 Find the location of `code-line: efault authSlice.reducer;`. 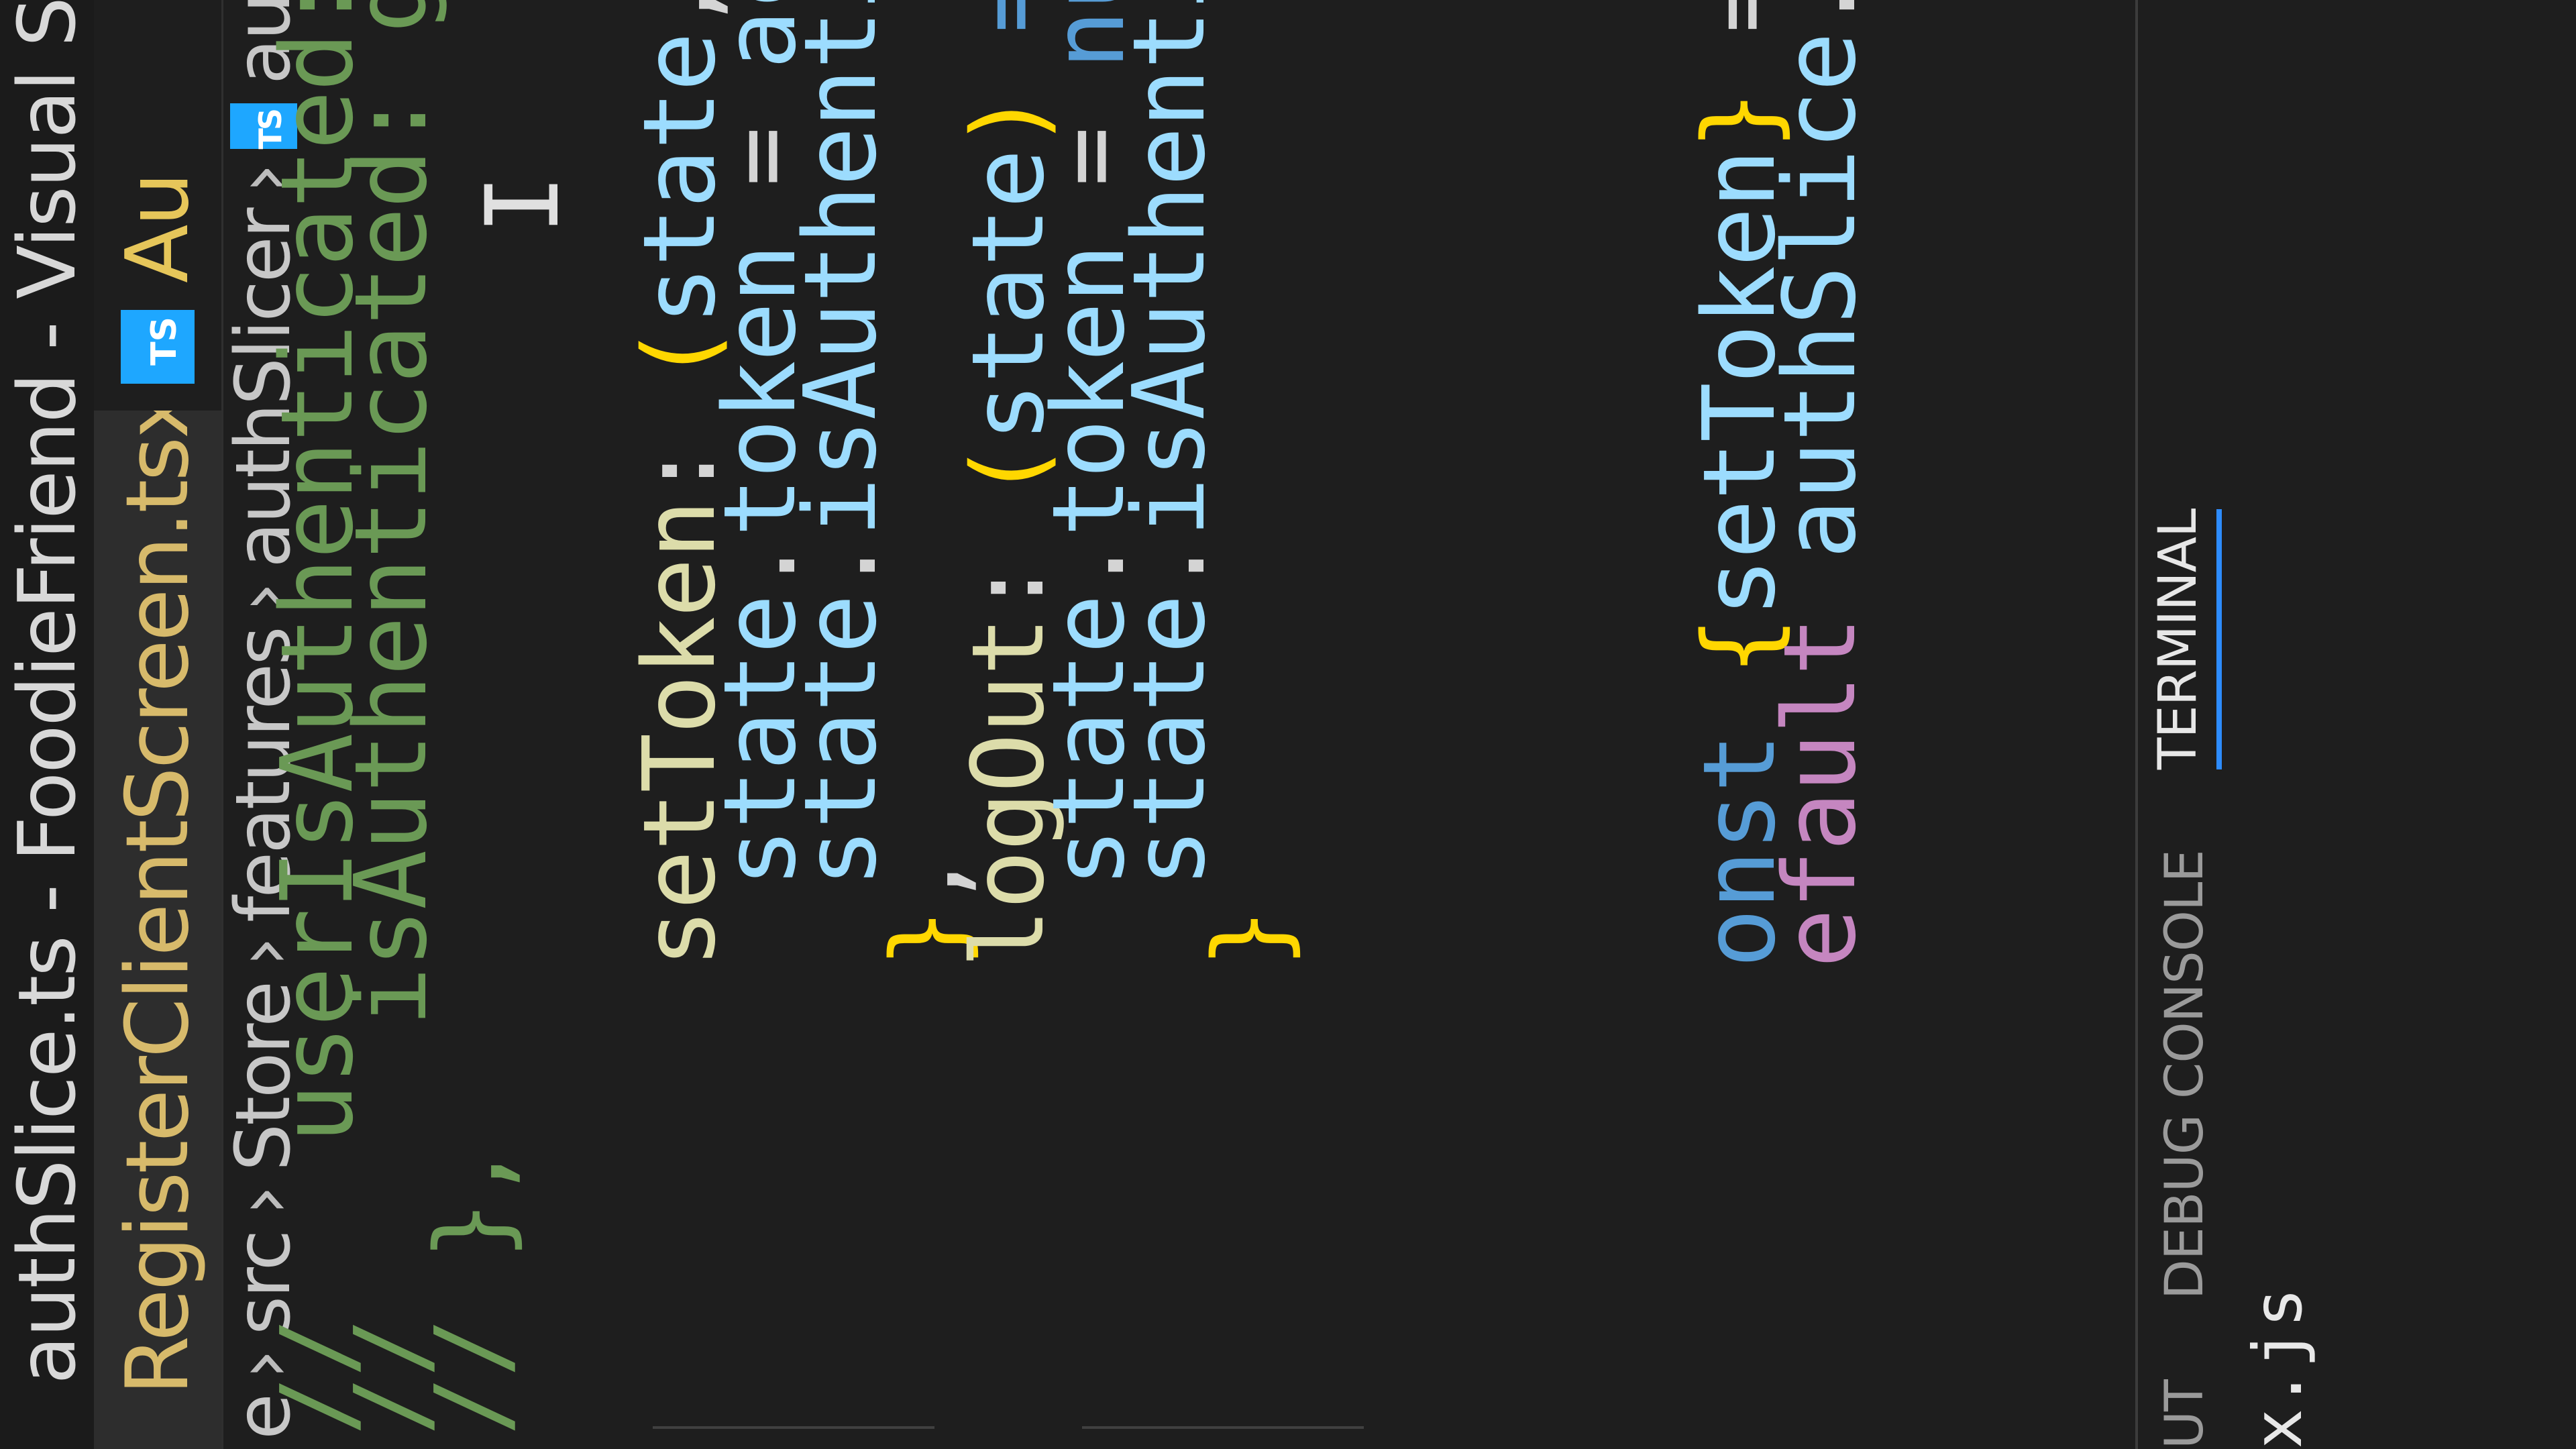

code-line: efault authSlice.reducer; is located at coordinates (1820, 484).